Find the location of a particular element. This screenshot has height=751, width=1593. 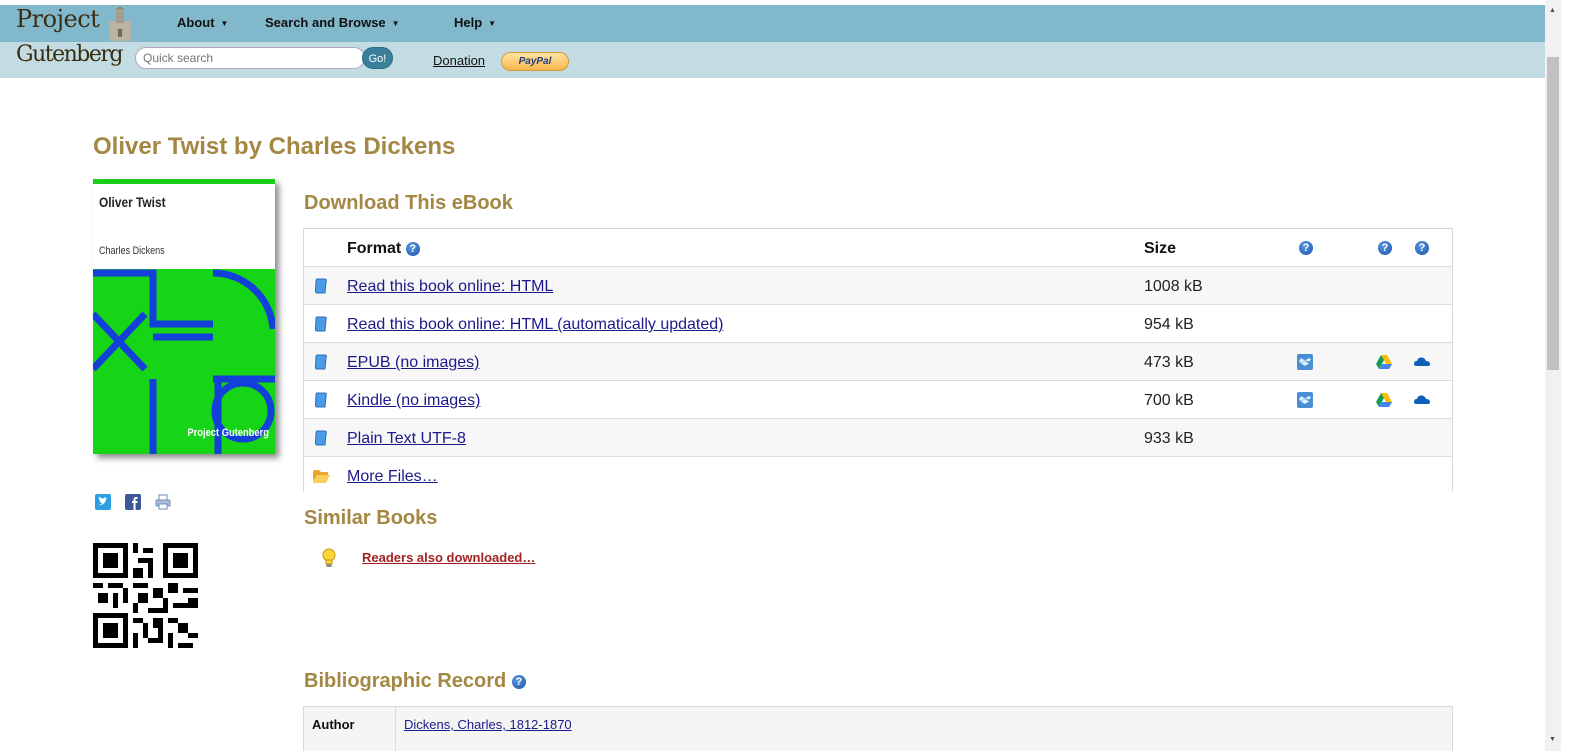

menu-search-label: Search and Browse is located at coordinates (325, 22).